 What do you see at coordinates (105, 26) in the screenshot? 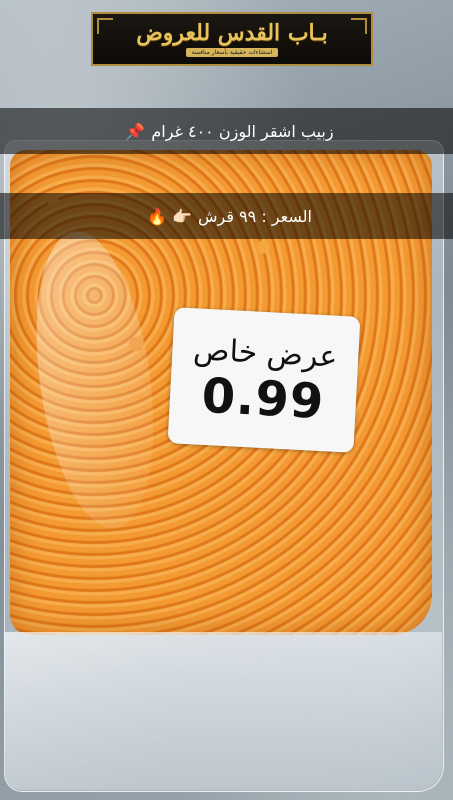
I see `logo-ornament-left` at bounding box center [105, 26].